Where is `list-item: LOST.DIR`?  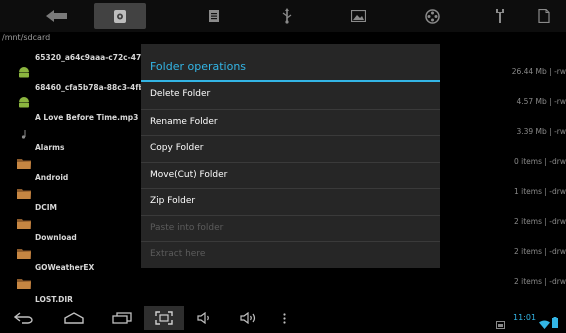 list-item: LOST.DIR is located at coordinates (283, 295).